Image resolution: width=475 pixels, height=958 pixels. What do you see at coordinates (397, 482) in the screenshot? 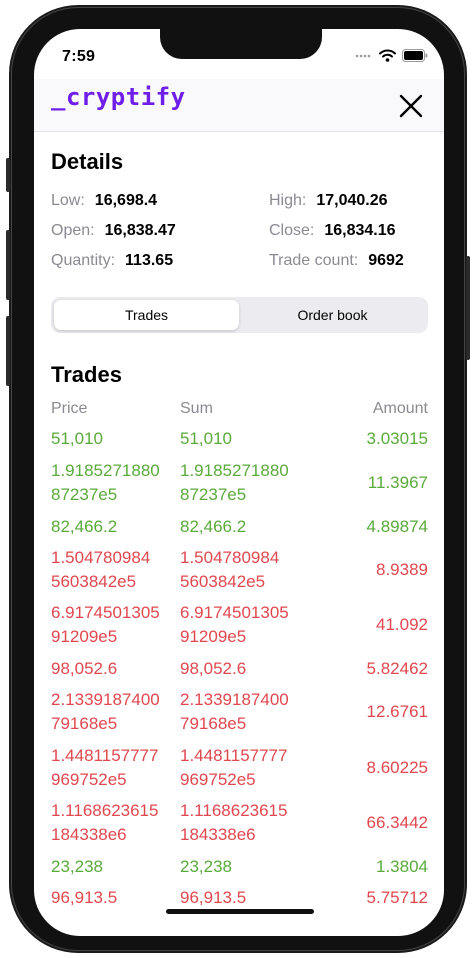
I see `trade-amount: 11.3967` at bounding box center [397, 482].